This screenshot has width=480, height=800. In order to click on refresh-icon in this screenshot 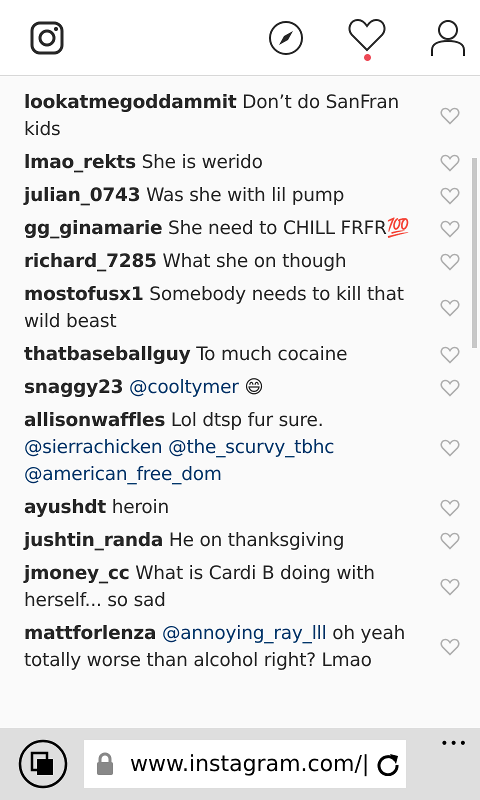, I will do `click(388, 764)`.